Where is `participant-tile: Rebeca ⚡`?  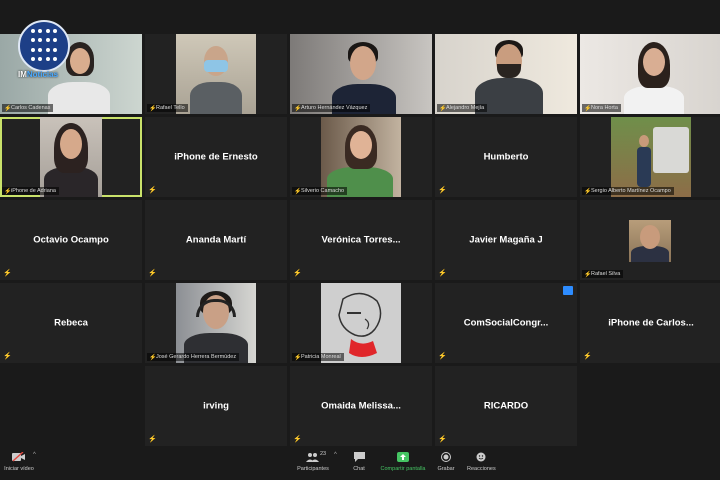 participant-tile: Rebeca ⚡ is located at coordinates (71, 323).